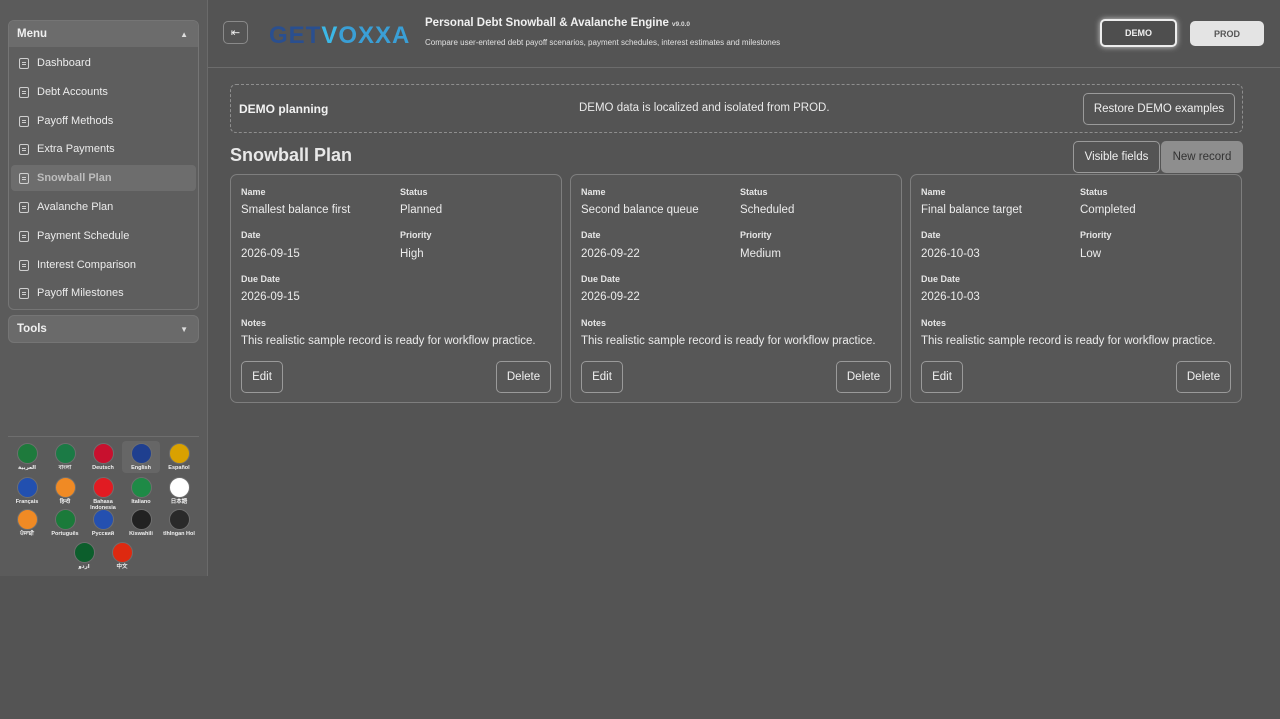  What do you see at coordinates (640, 210) in the screenshot?
I see `name-value: Second balance queue` at bounding box center [640, 210].